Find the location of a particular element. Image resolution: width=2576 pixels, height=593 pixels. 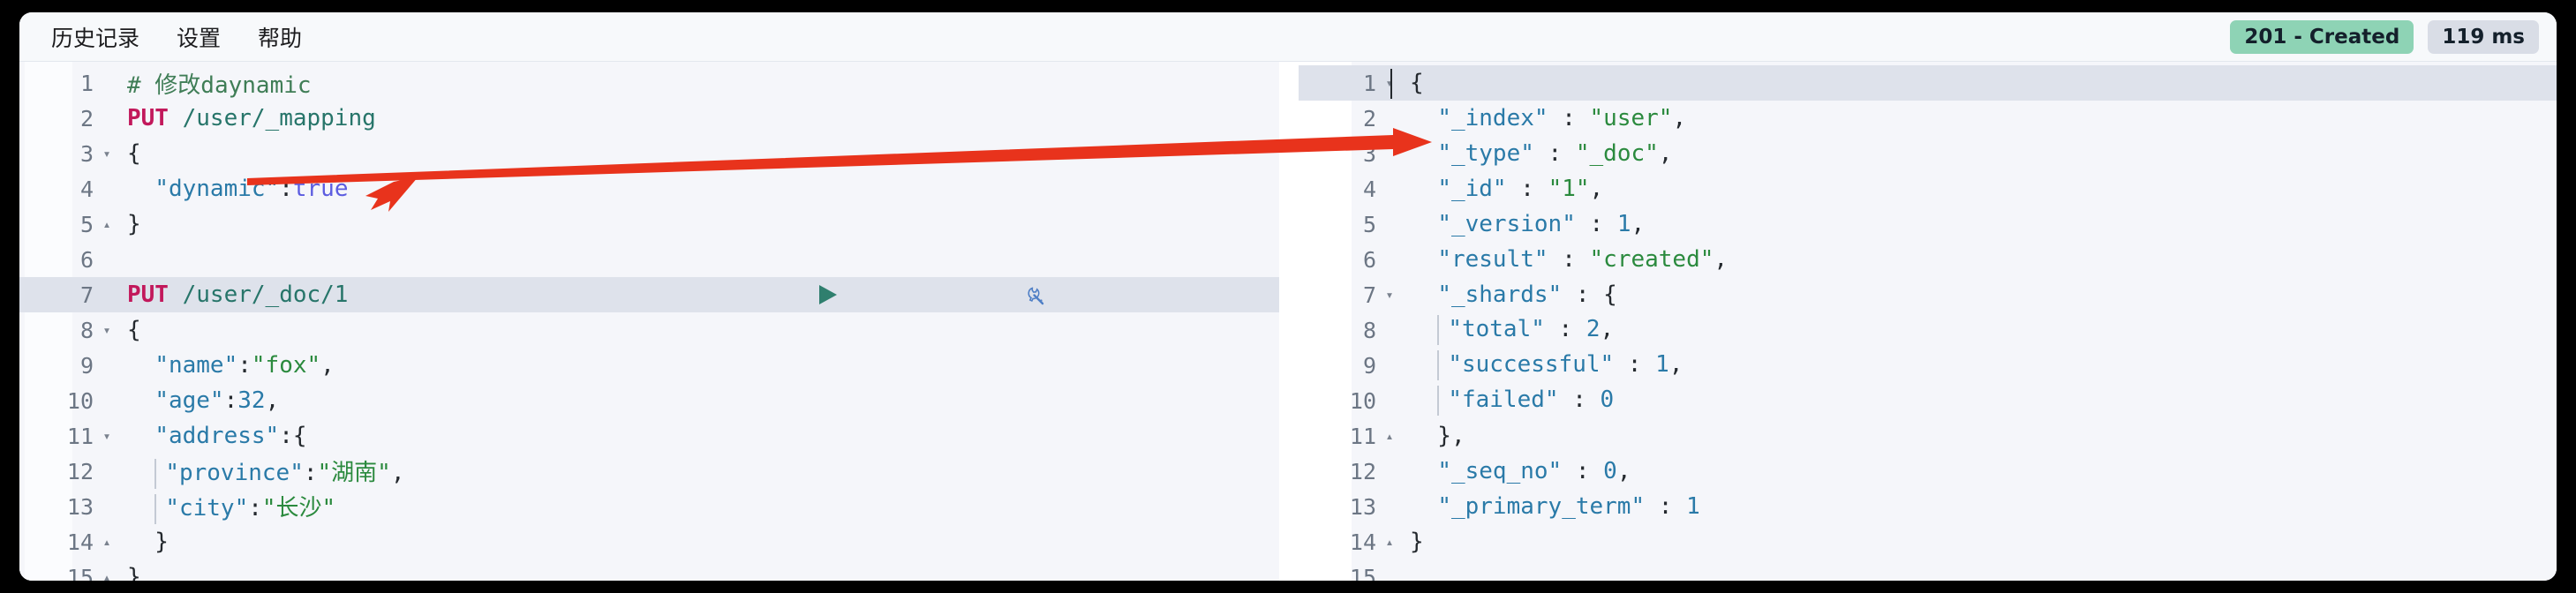

menu-settings: 设置 is located at coordinates (199, 37).